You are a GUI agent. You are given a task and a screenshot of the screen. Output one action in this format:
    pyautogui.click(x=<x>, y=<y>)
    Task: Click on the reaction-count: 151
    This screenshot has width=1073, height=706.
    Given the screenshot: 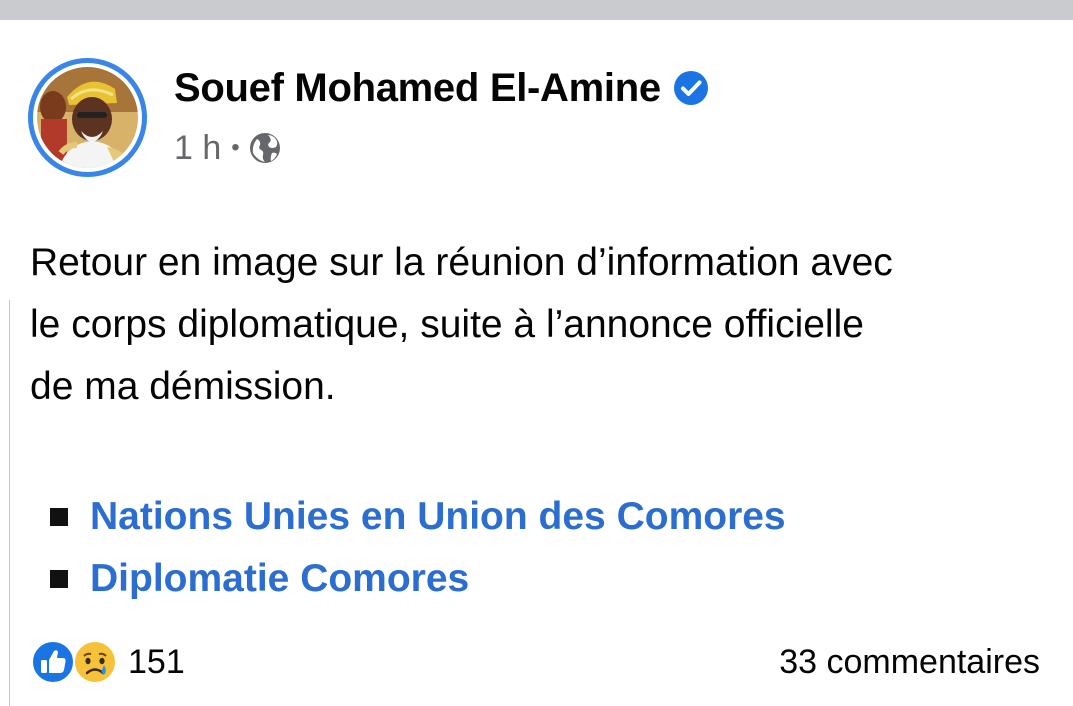 What is the action you would take?
    pyautogui.click(x=156, y=661)
    